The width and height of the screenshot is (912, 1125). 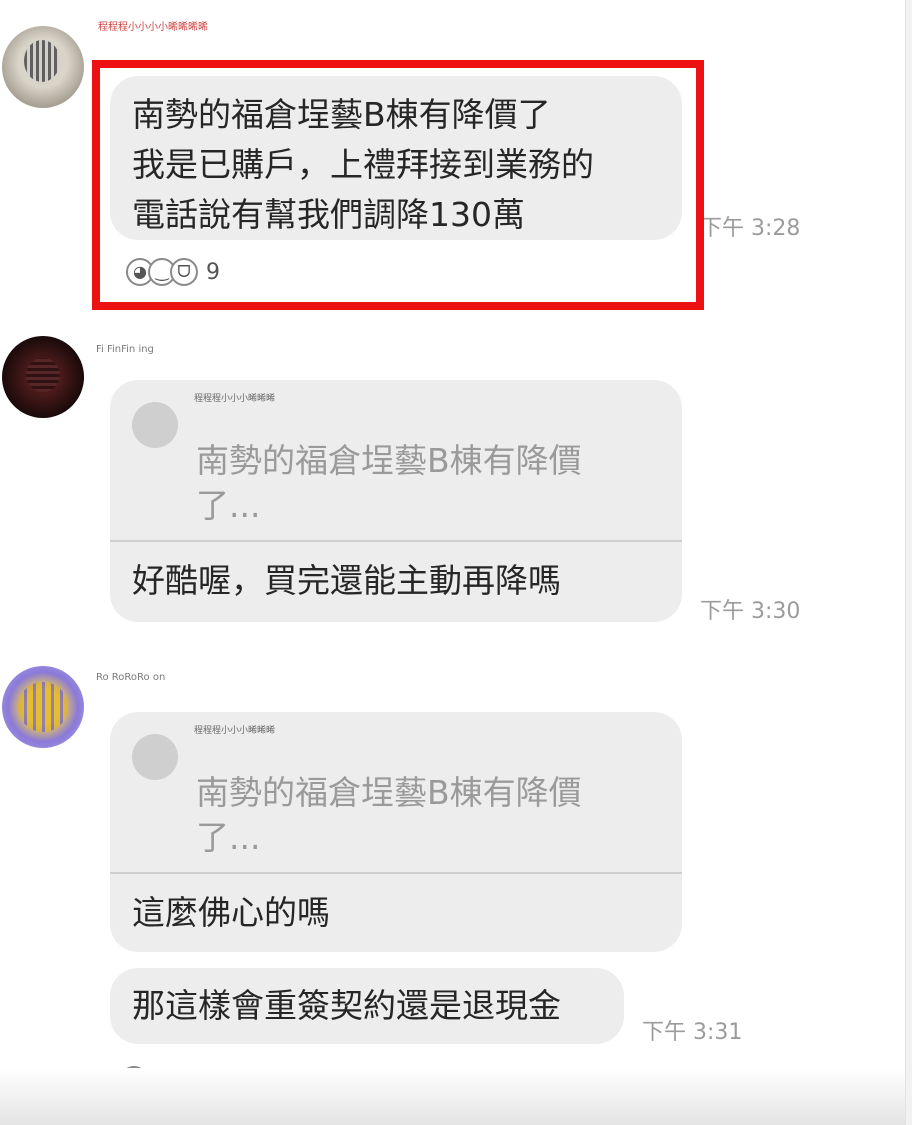 I want to click on sender-name: 程程程小小小小晞晞晞晞, so click(x=153, y=27).